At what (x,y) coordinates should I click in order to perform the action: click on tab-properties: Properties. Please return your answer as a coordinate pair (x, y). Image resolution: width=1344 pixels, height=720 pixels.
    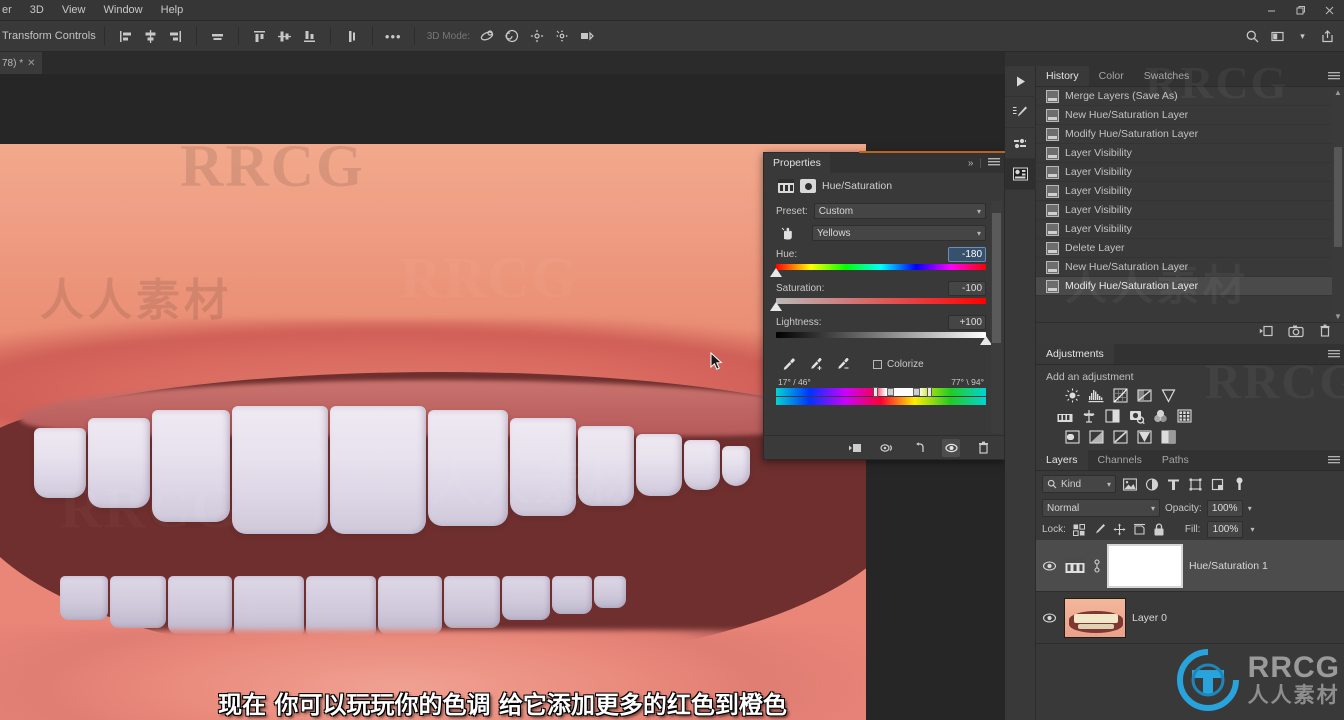
    Looking at the image, I should click on (797, 163).